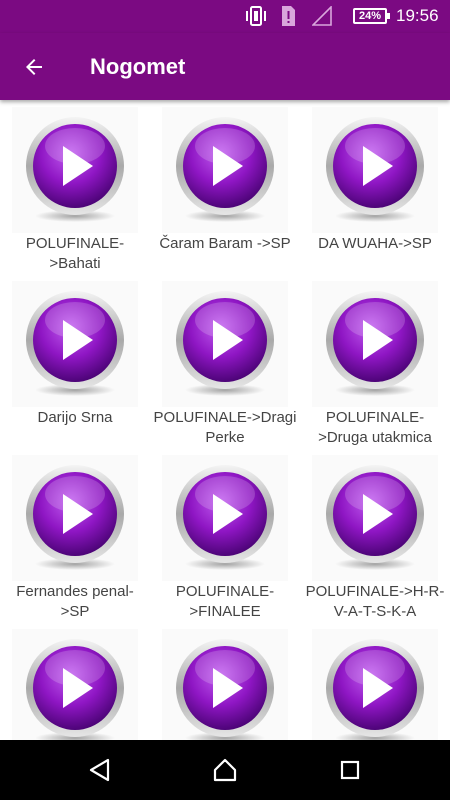 The width and height of the screenshot is (450, 800). I want to click on video-tile: POLUFINALE->Druga utakmica, so click(375, 365).